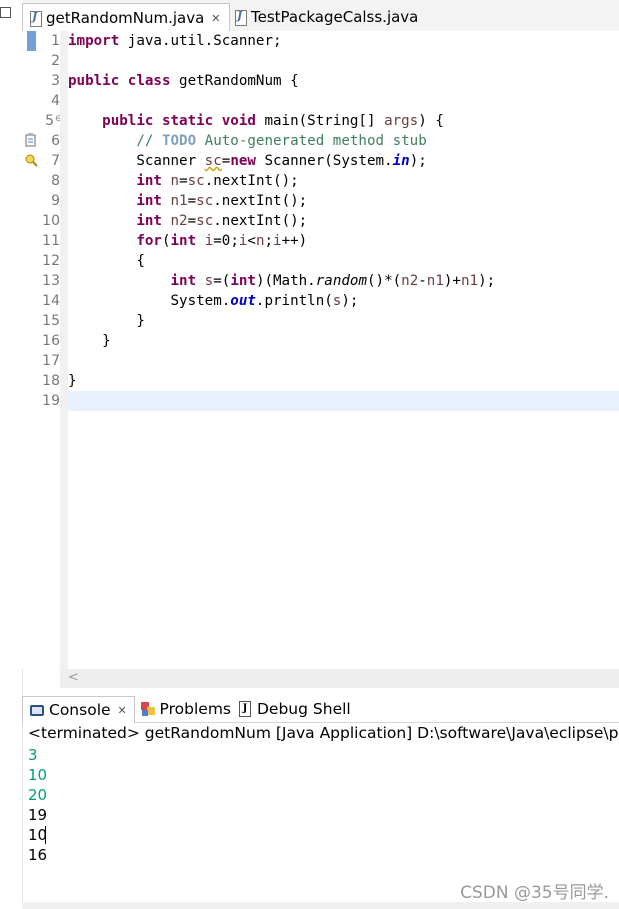  I want to click on debug-shell-icon: J, so click(245, 709).